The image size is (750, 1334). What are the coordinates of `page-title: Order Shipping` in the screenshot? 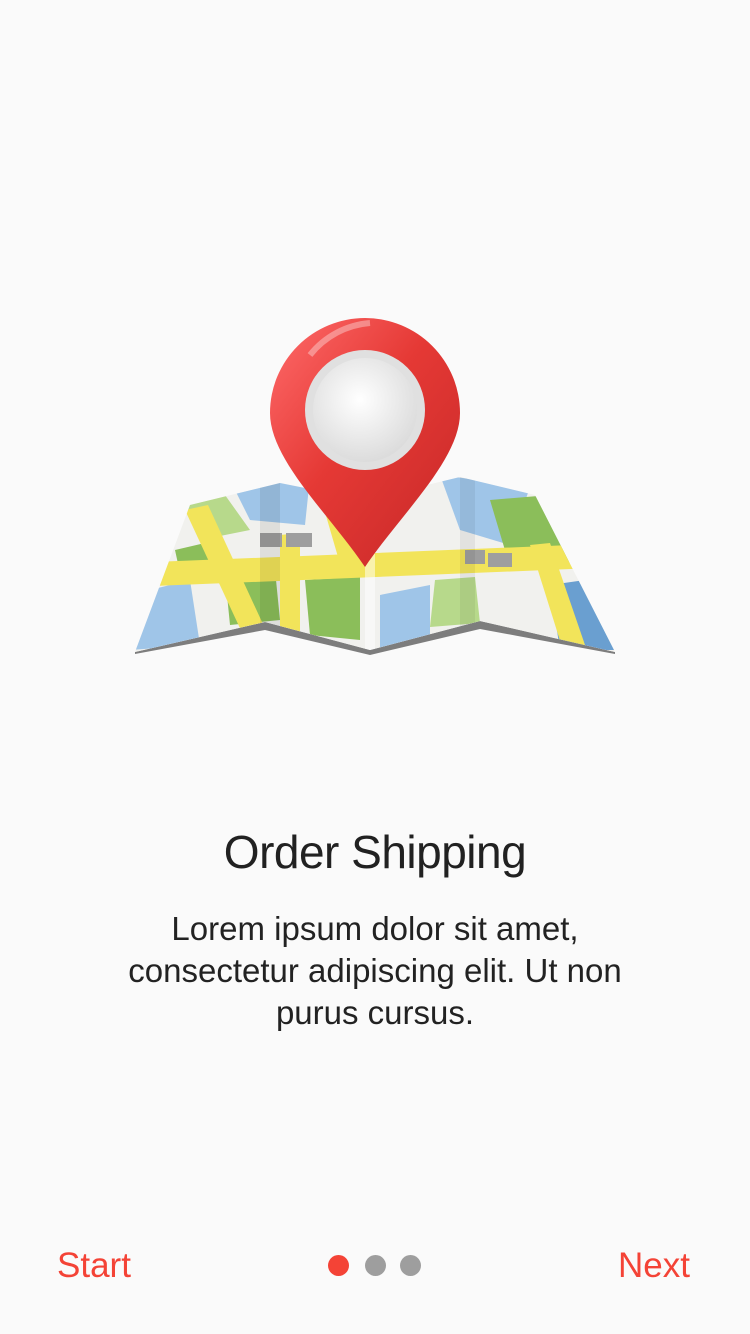 It's located at (375, 852).